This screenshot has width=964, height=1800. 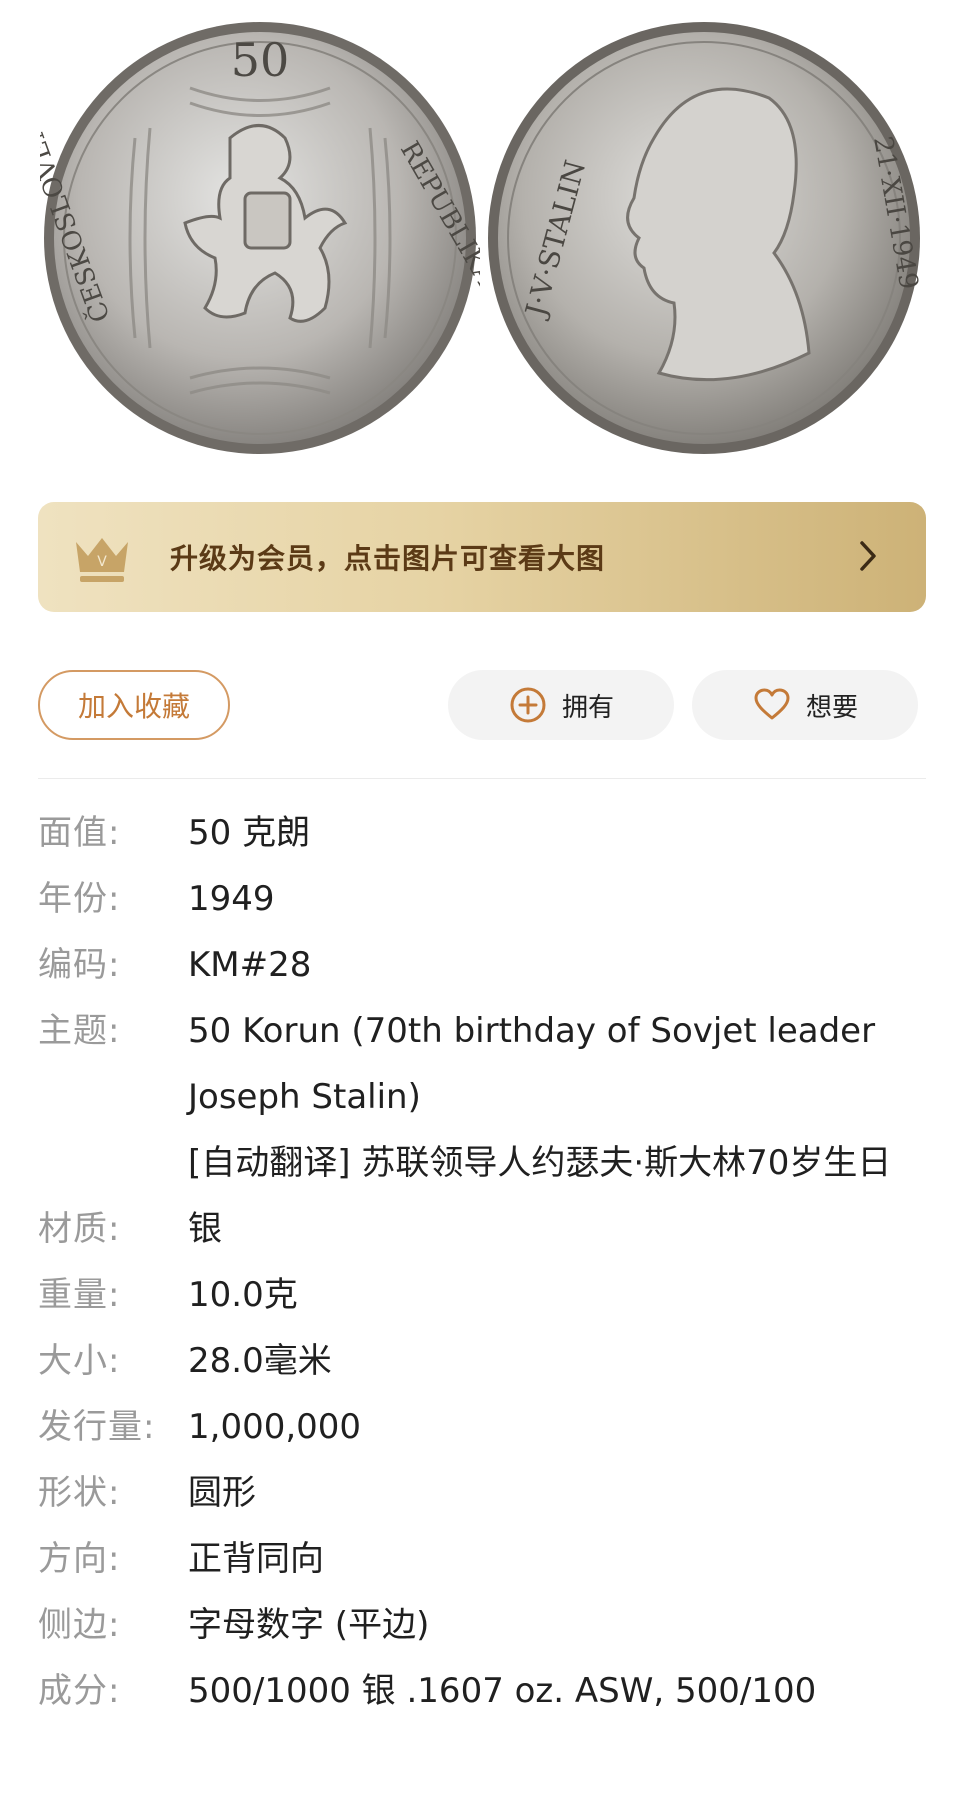 What do you see at coordinates (528, 705) in the screenshot?
I see `plus-circle-icon` at bounding box center [528, 705].